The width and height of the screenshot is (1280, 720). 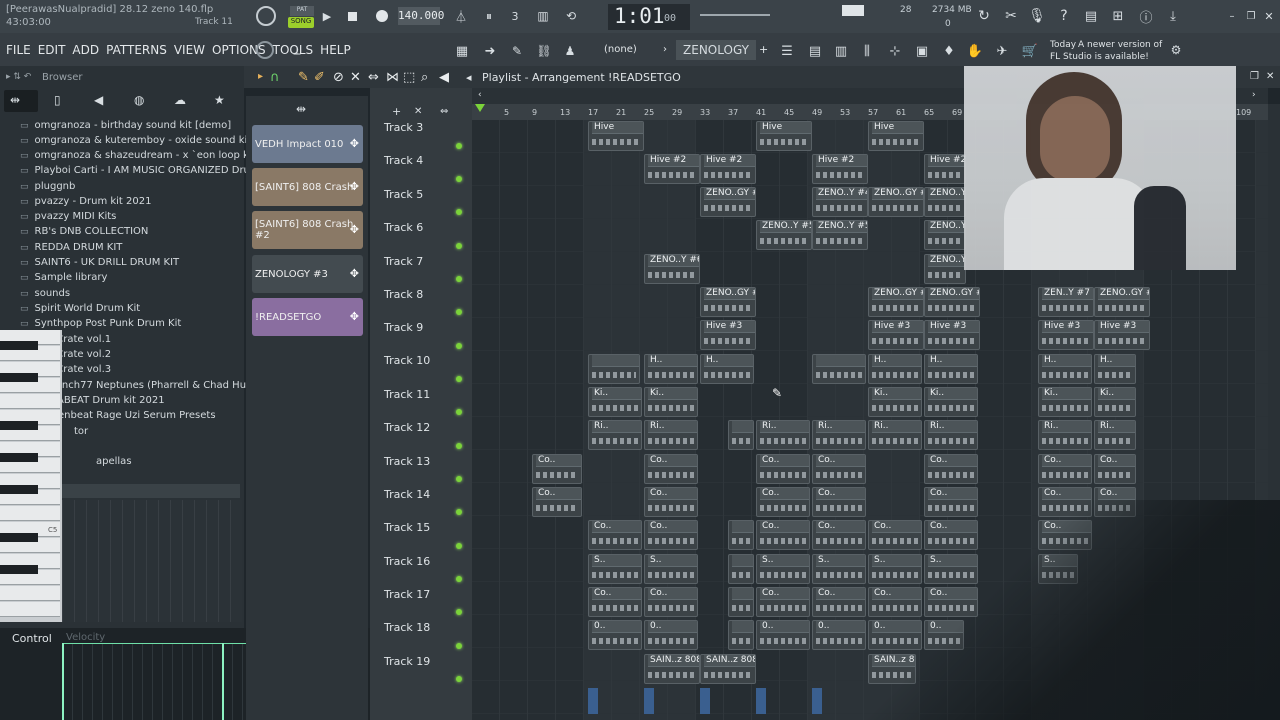 What do you see at coordinates (18, 77) in the screenshot?
I see `browser-menu-icon: ▸ ⇅ ↶` at bounding box center [18, 77].